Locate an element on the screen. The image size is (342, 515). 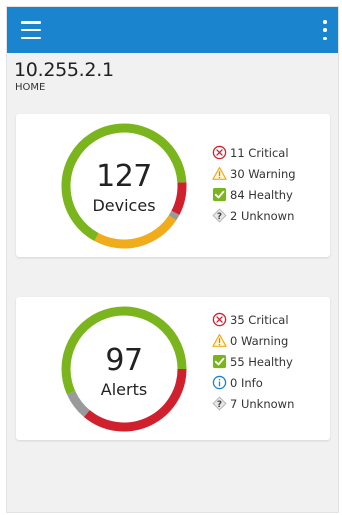
legend-label: 0 Info is located at coordinates (246, 382).